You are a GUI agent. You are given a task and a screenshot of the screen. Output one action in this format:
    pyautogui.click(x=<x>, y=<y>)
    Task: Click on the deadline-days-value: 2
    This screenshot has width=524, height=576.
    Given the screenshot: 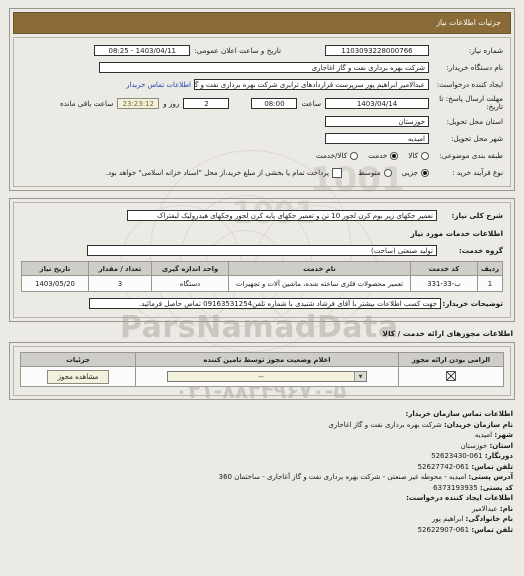 What is the action you would take?
    pyautogui.click(x=206, y=103)
    